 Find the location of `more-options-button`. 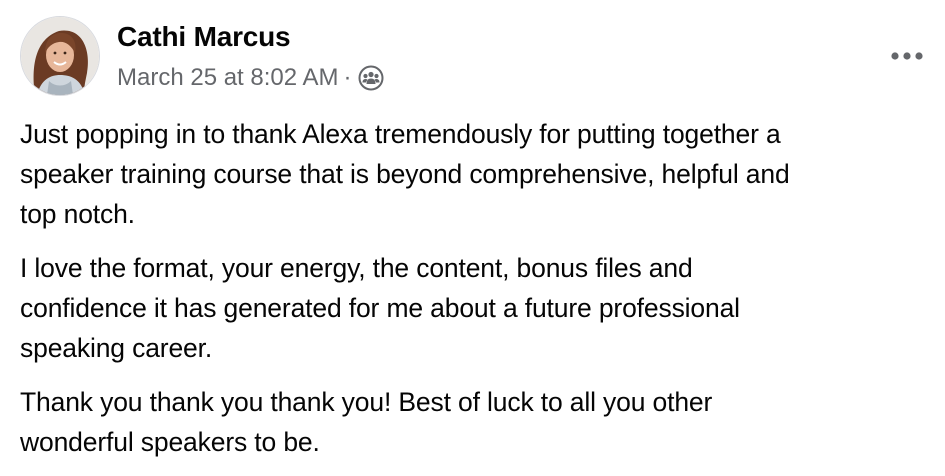

more-options-button is located at coordinates (907, 56).